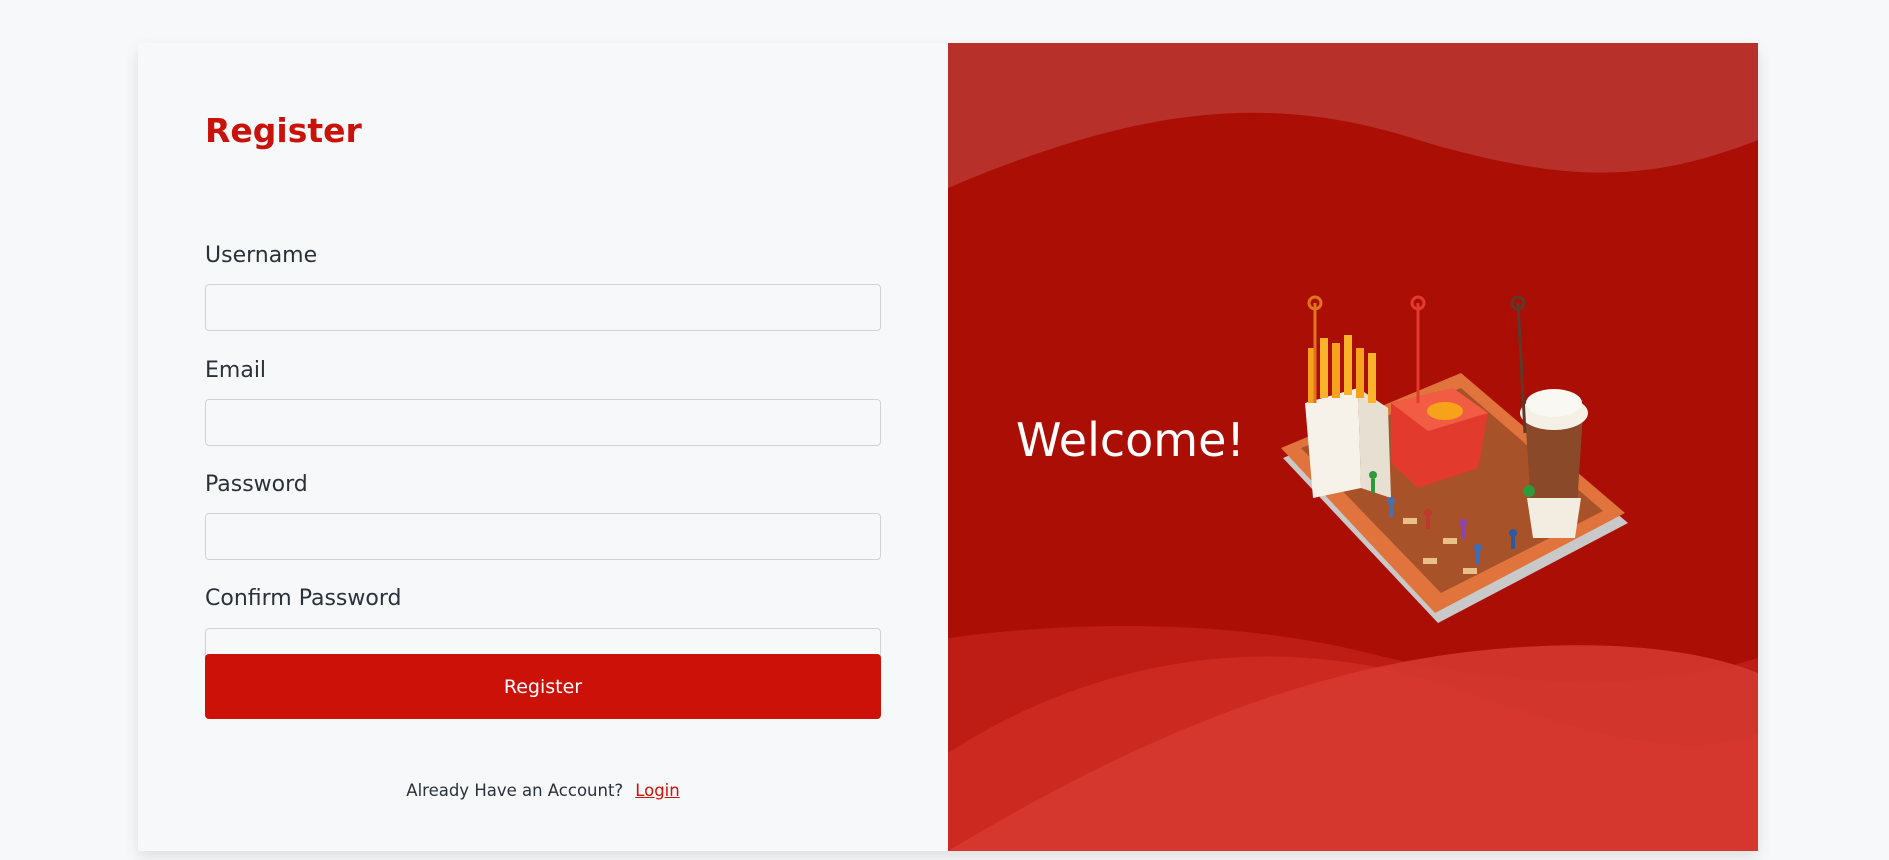  I want to click on username-label: Username, so click(261, 255).